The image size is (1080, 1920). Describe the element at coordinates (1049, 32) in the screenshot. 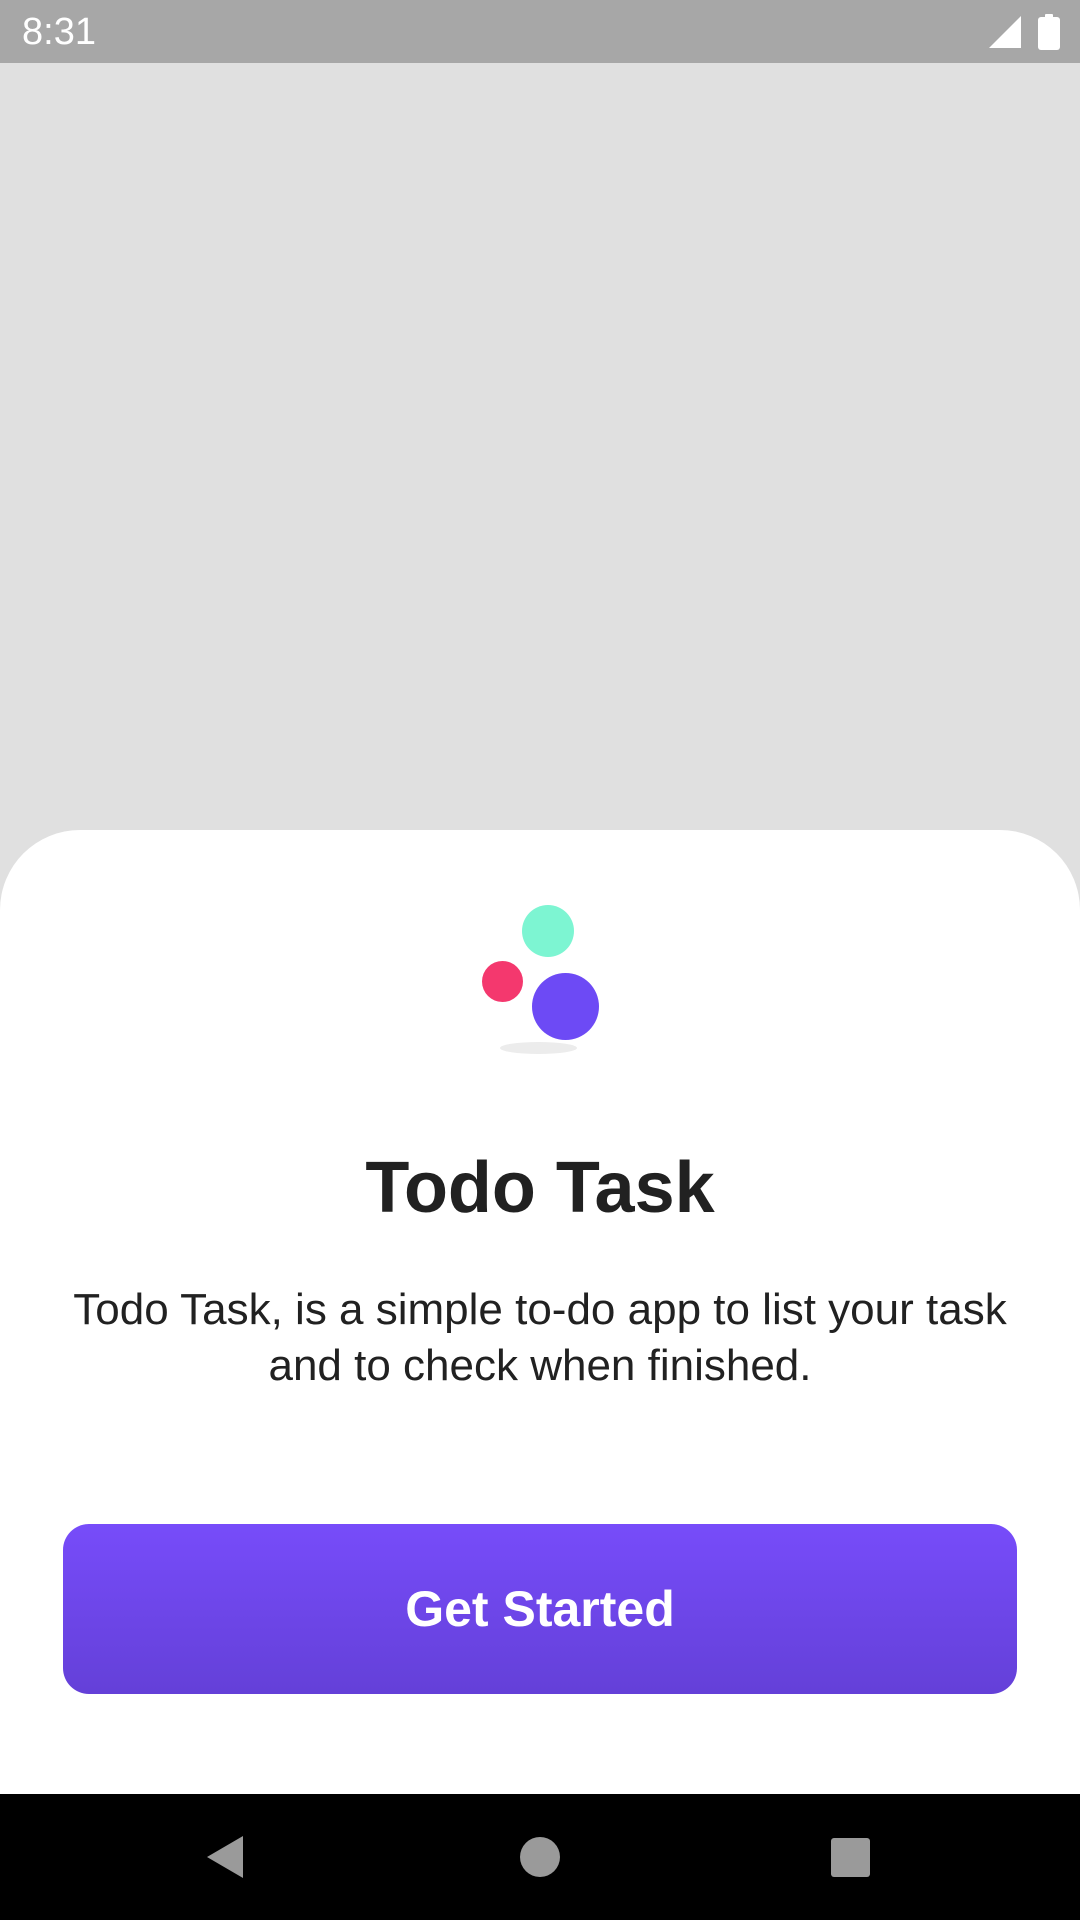

I see `battery-icon` at that location.